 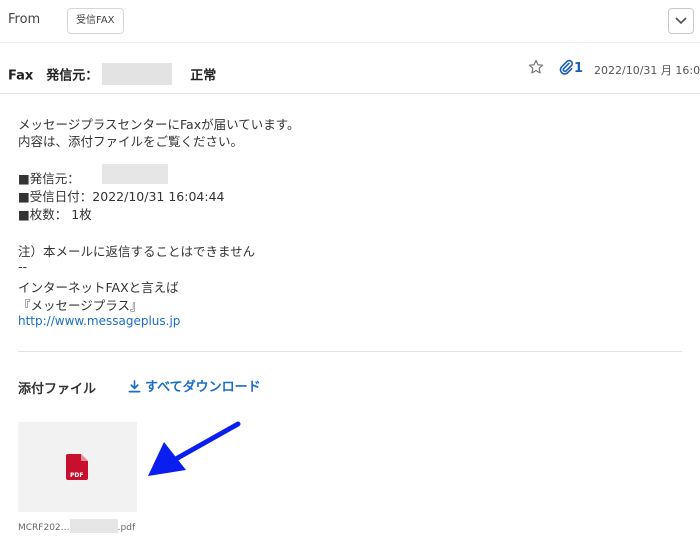 I want to click on download-all-label: すべてダウンロード, so click(x=203, y=387).